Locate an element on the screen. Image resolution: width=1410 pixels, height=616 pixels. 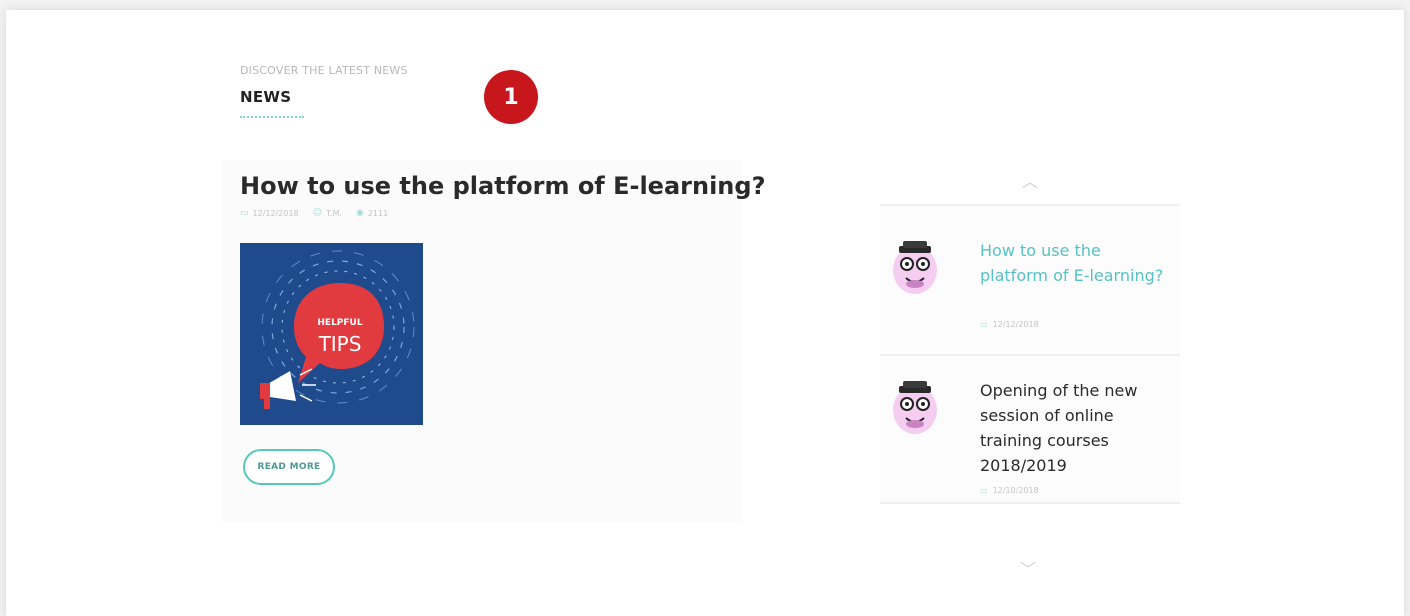
chevron-up-icon: ︿ is located at coordinates (1030, 180).